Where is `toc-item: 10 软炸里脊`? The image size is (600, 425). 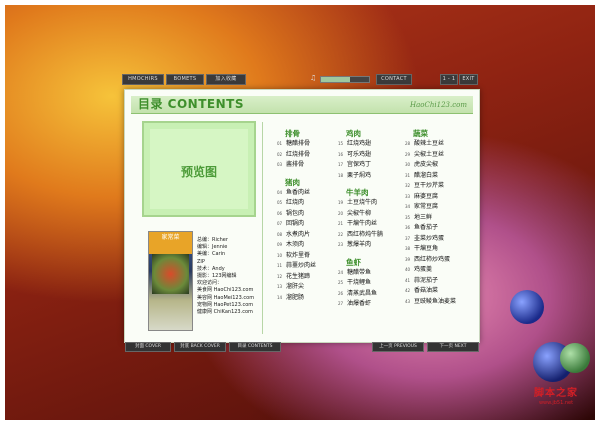 toc-item: 10 软炸里脊 is located at coordinates (308, 256).